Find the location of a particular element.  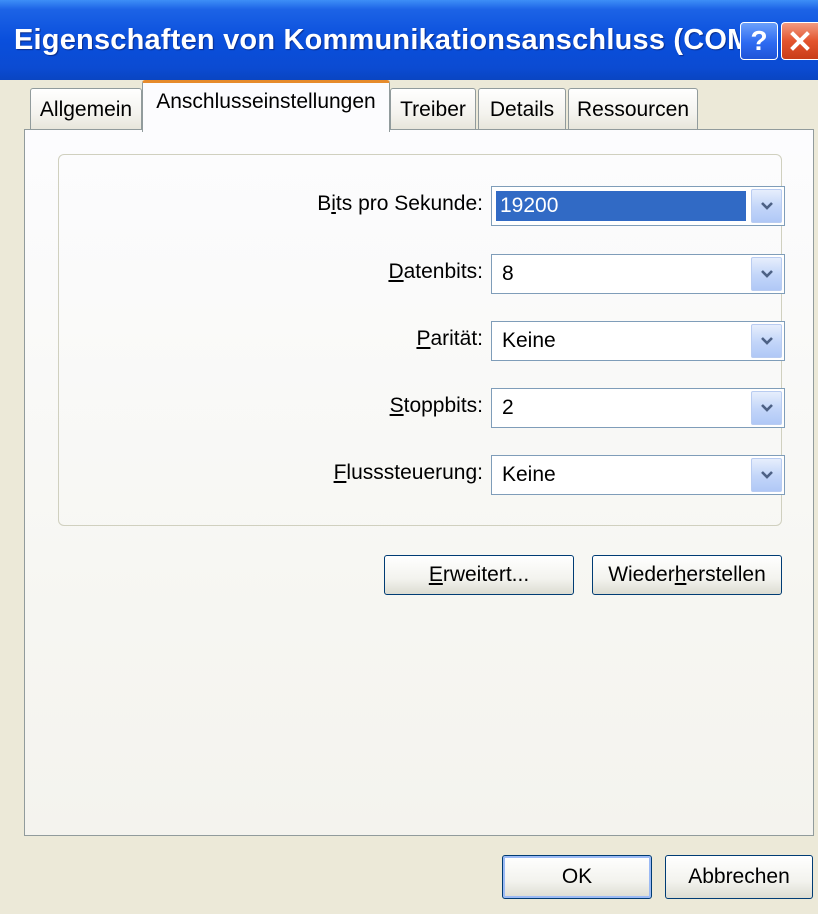

flow-control-label: Flusssteuerung: is located at coordinates (408, 472).